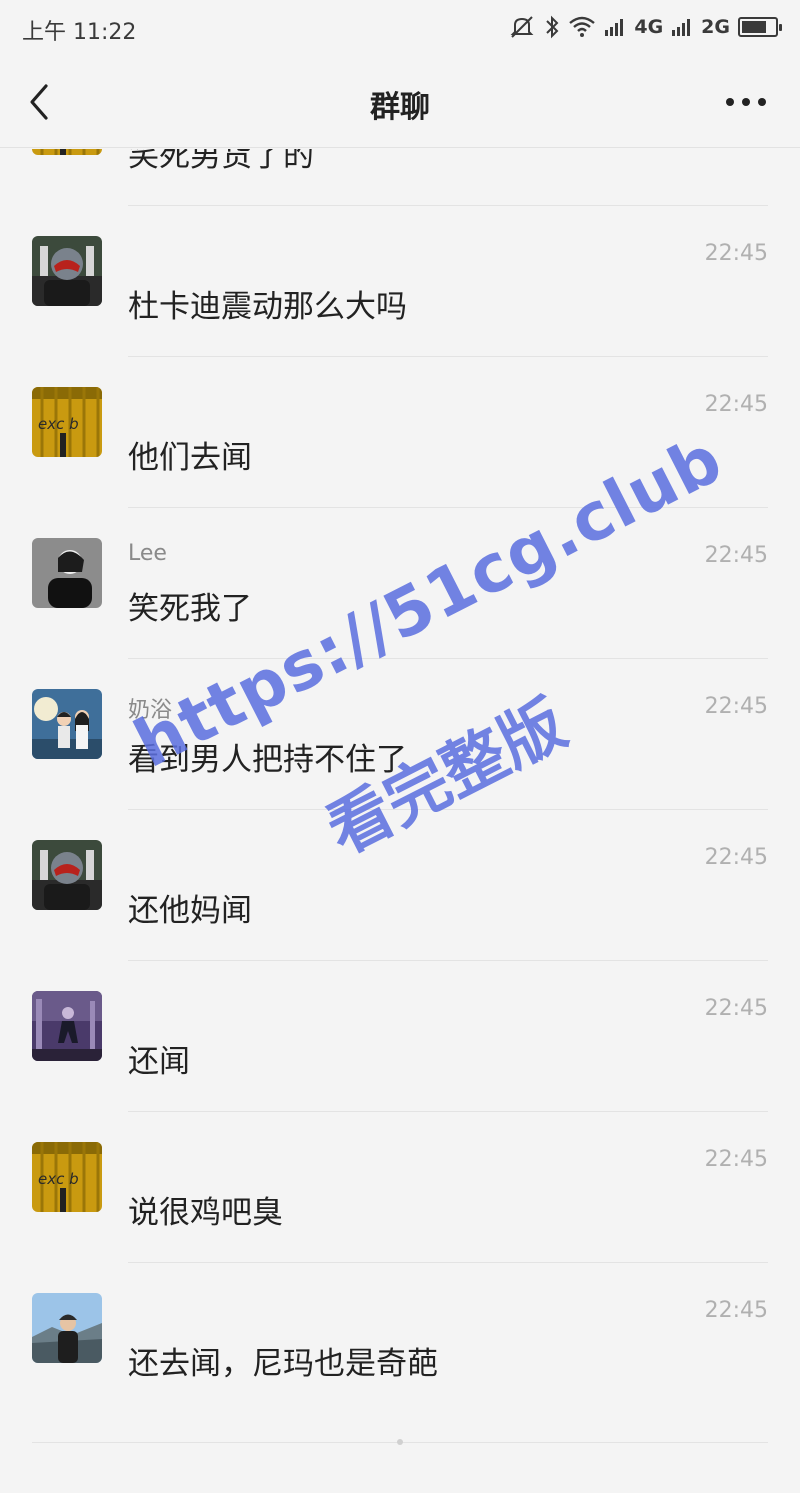 The height and width of the screenshot is (1493, 800). Describe the element at coordinates (400, 1442) in the screenshot. I see `scroll-indicator` at that location.